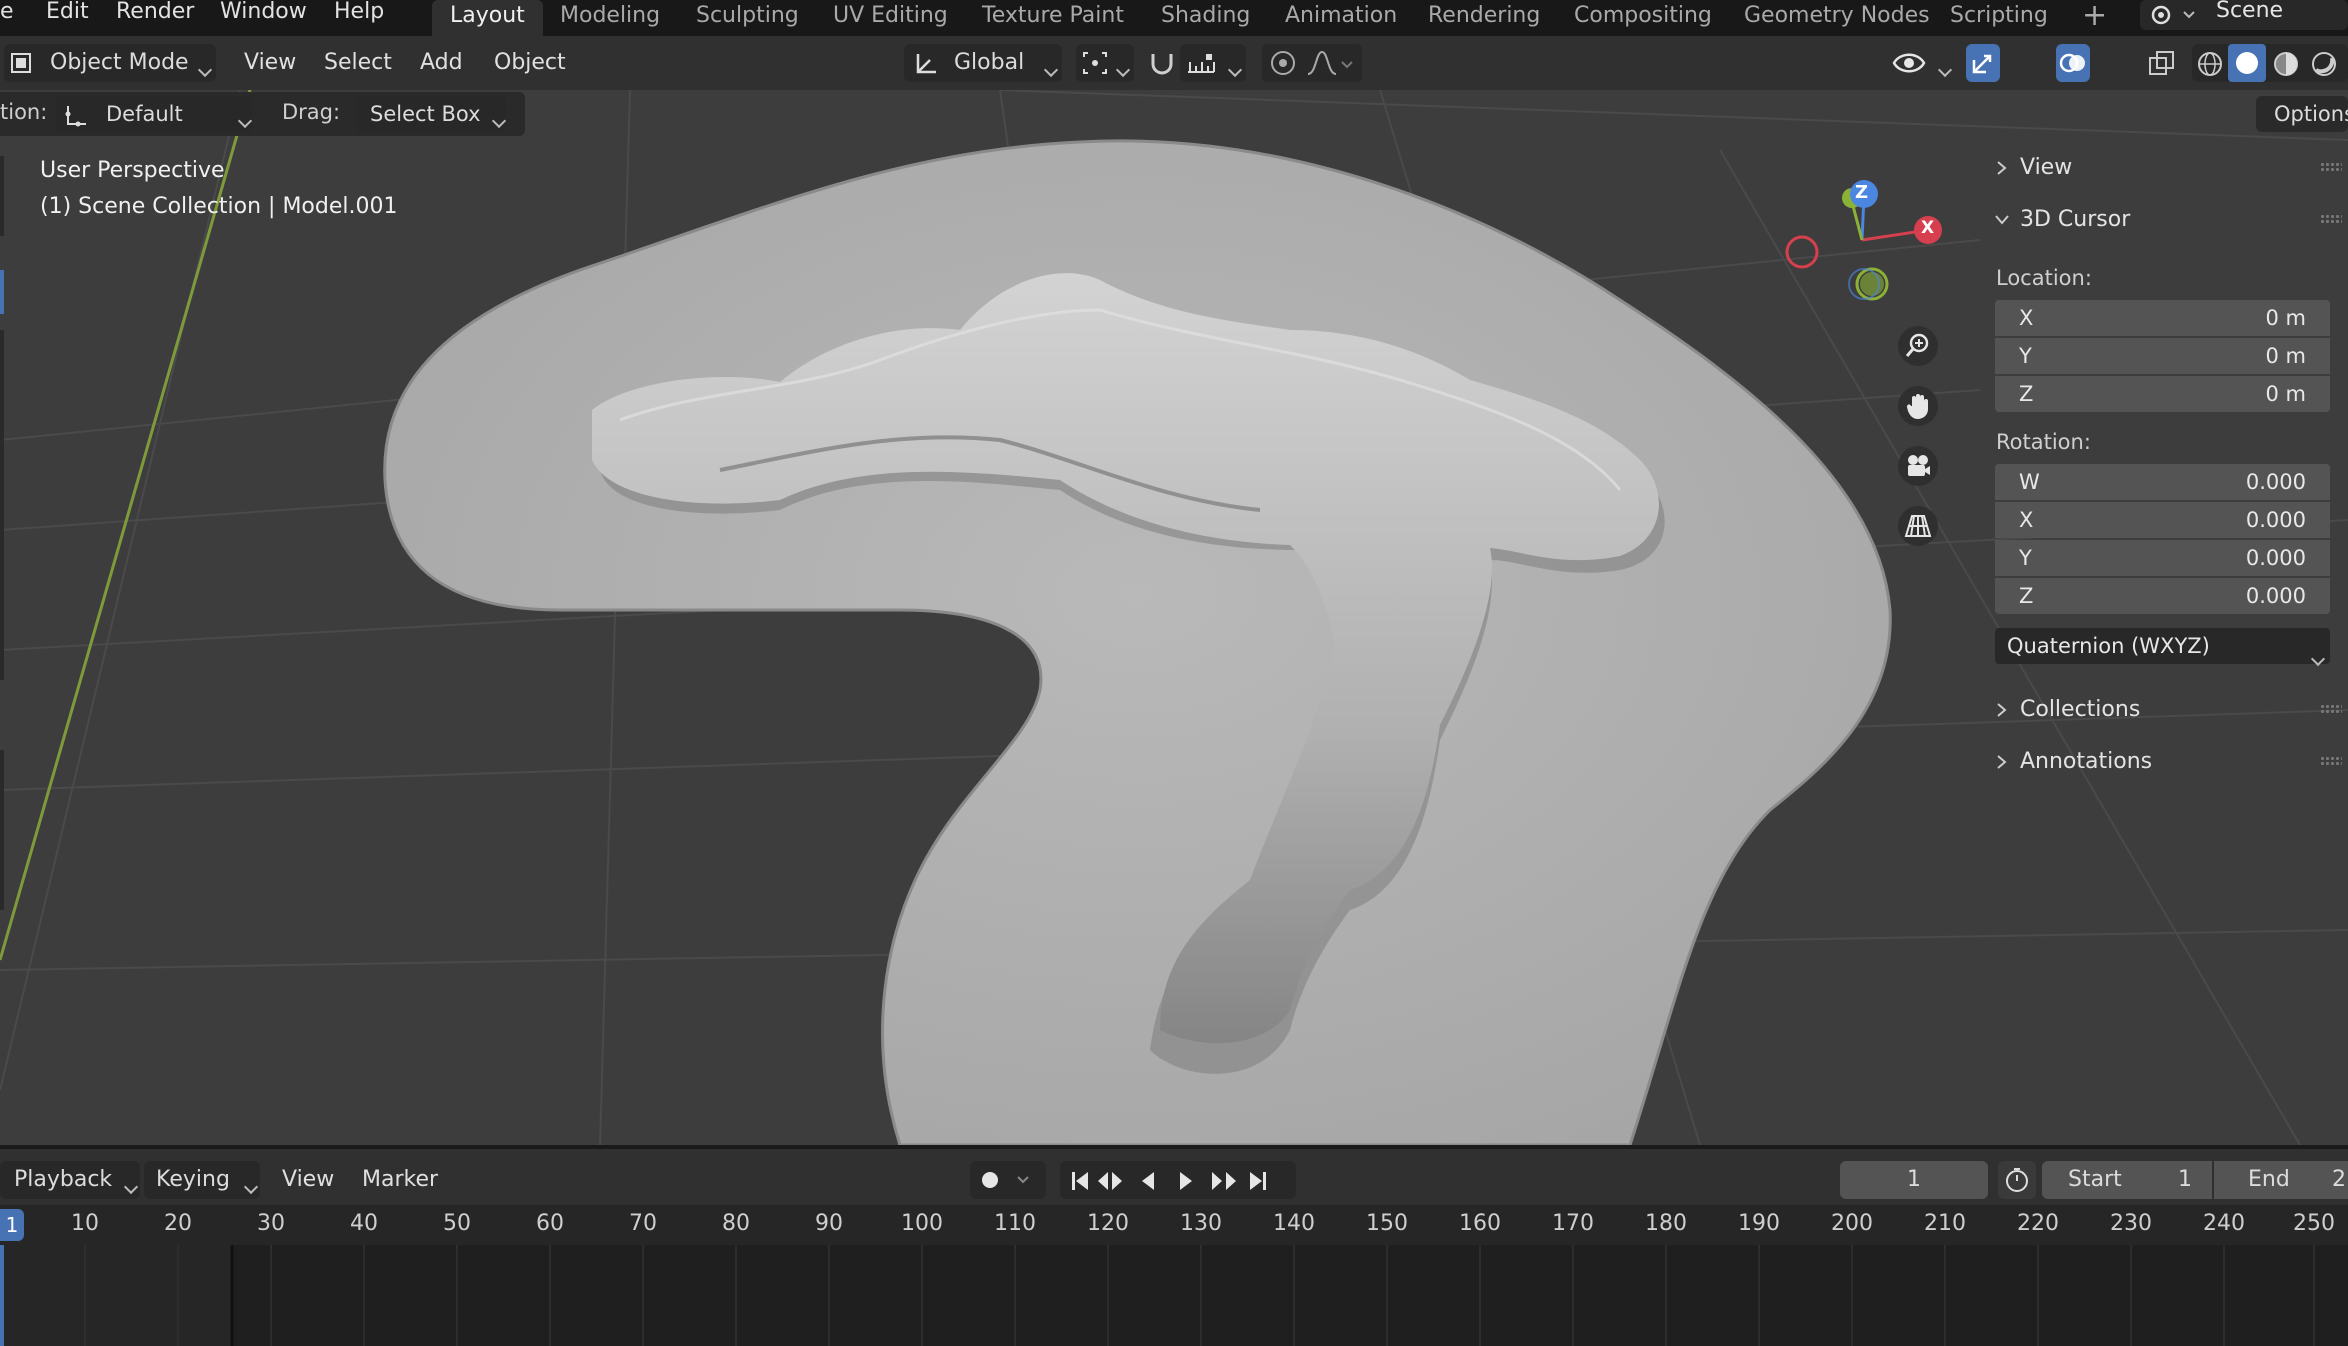 This screenshot has height=1346, width=2348. Describe the element at coordinates (1294, 1223) in the screenshot. I see `ruler-tick: 140` at that location.